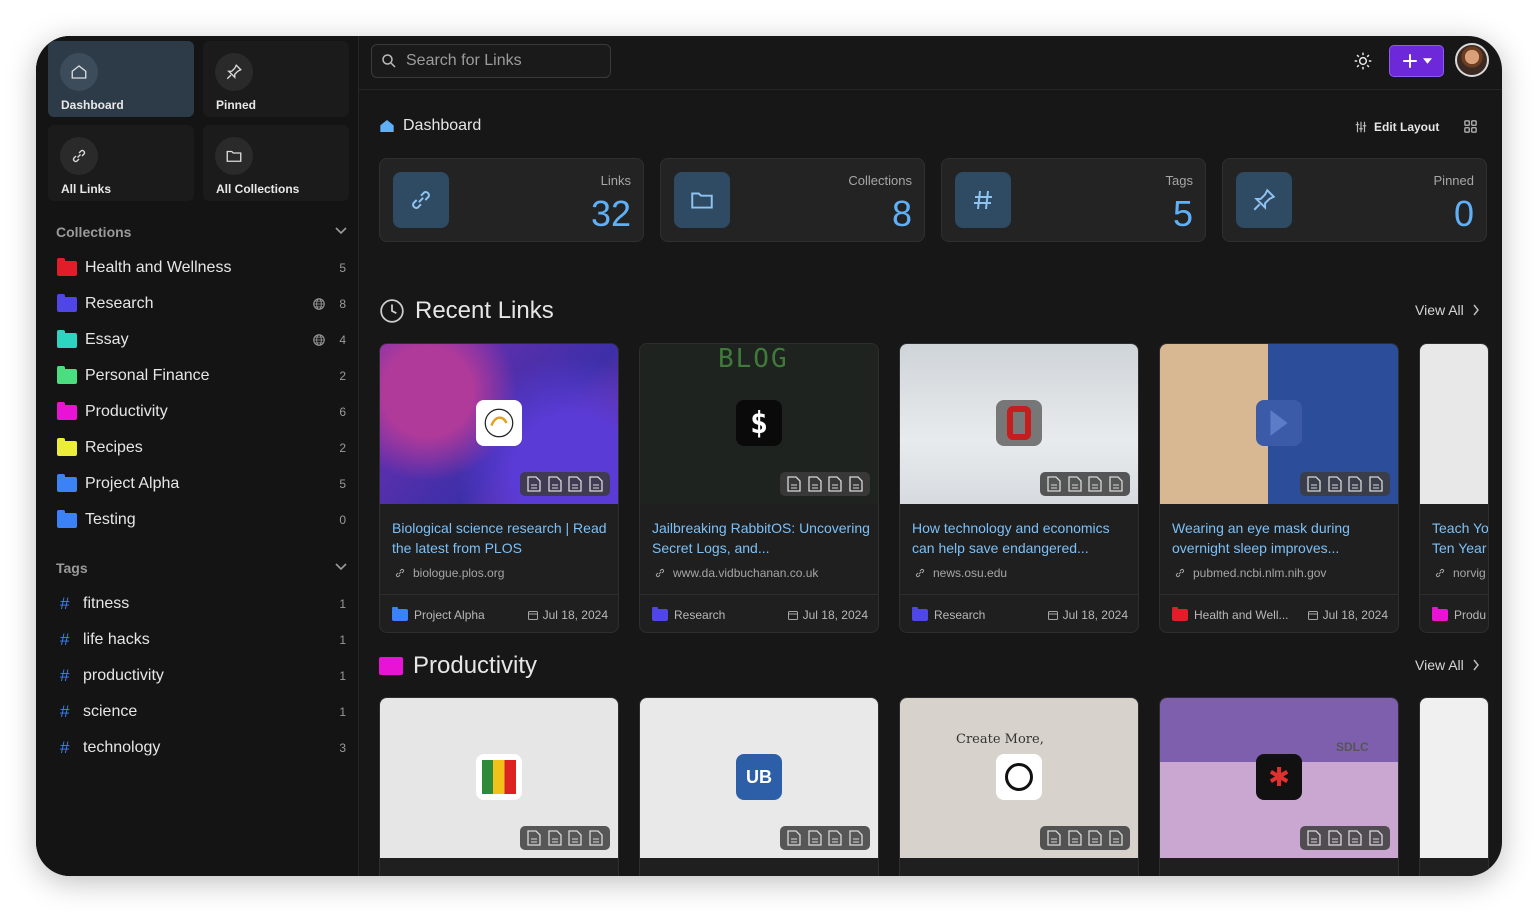  I want to click on theme-toggle-sun-icon, so click(1363, 61).